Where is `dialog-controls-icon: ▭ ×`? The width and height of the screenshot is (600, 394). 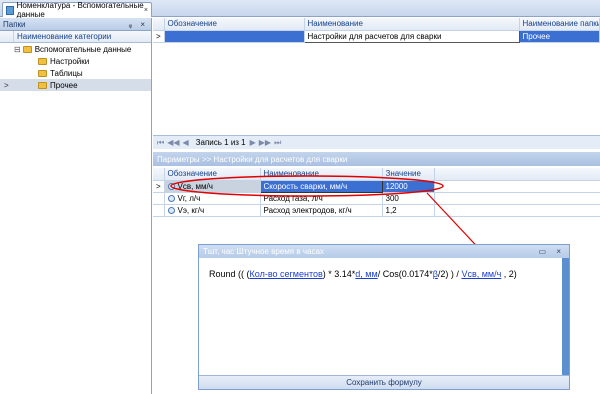 dialog-controls-icon: ▭ × is located at coordinates (552, 251).